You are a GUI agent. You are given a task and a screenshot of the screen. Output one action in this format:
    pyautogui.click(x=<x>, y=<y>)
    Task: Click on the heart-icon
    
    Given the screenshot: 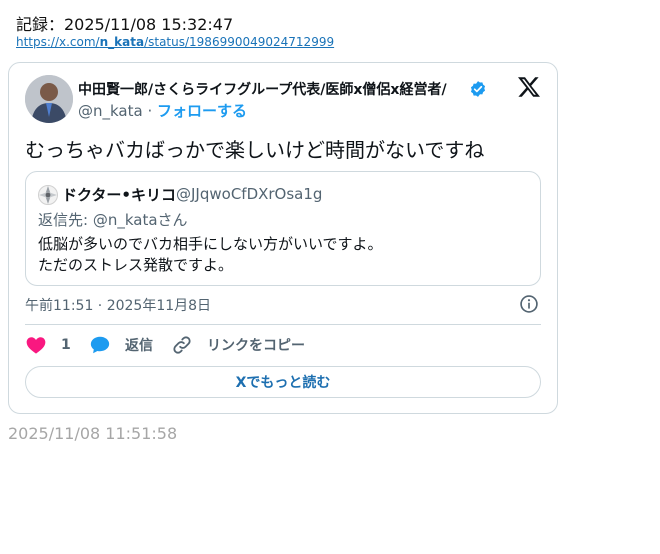 What is the action you would take?
    pyautogui.click(x=36, y=345)
    